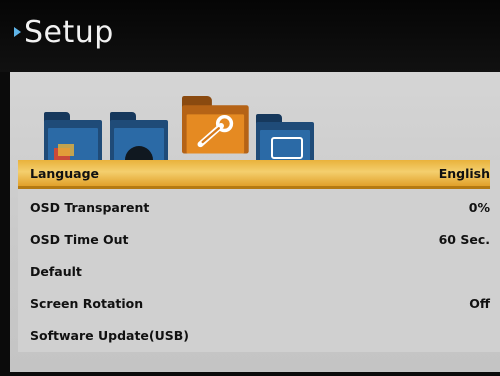  I want to click on menu-item-label: OSD Transparent, so click(90, 207).